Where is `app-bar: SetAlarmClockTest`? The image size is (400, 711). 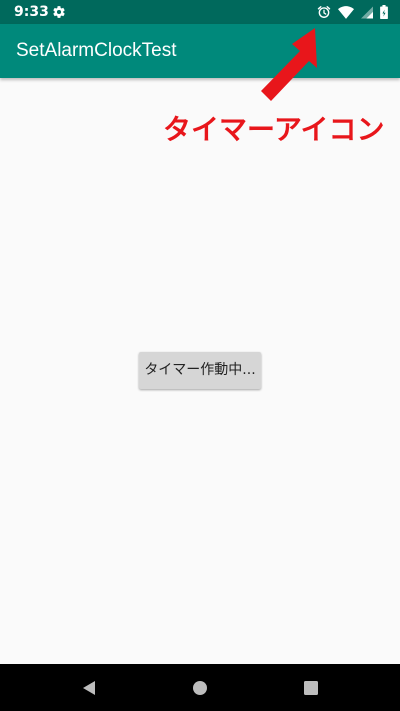
app-bar: SetAlarmClockTest is located at coordinates (200, 51).